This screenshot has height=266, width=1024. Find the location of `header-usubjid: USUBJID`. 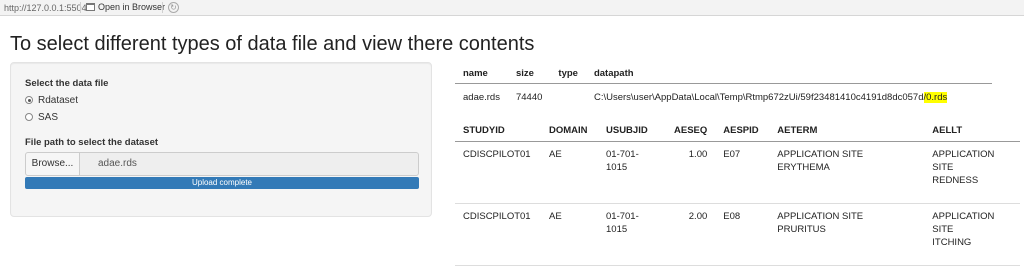

header-usubjid: USUBJID is located at coordinates (632, 130).